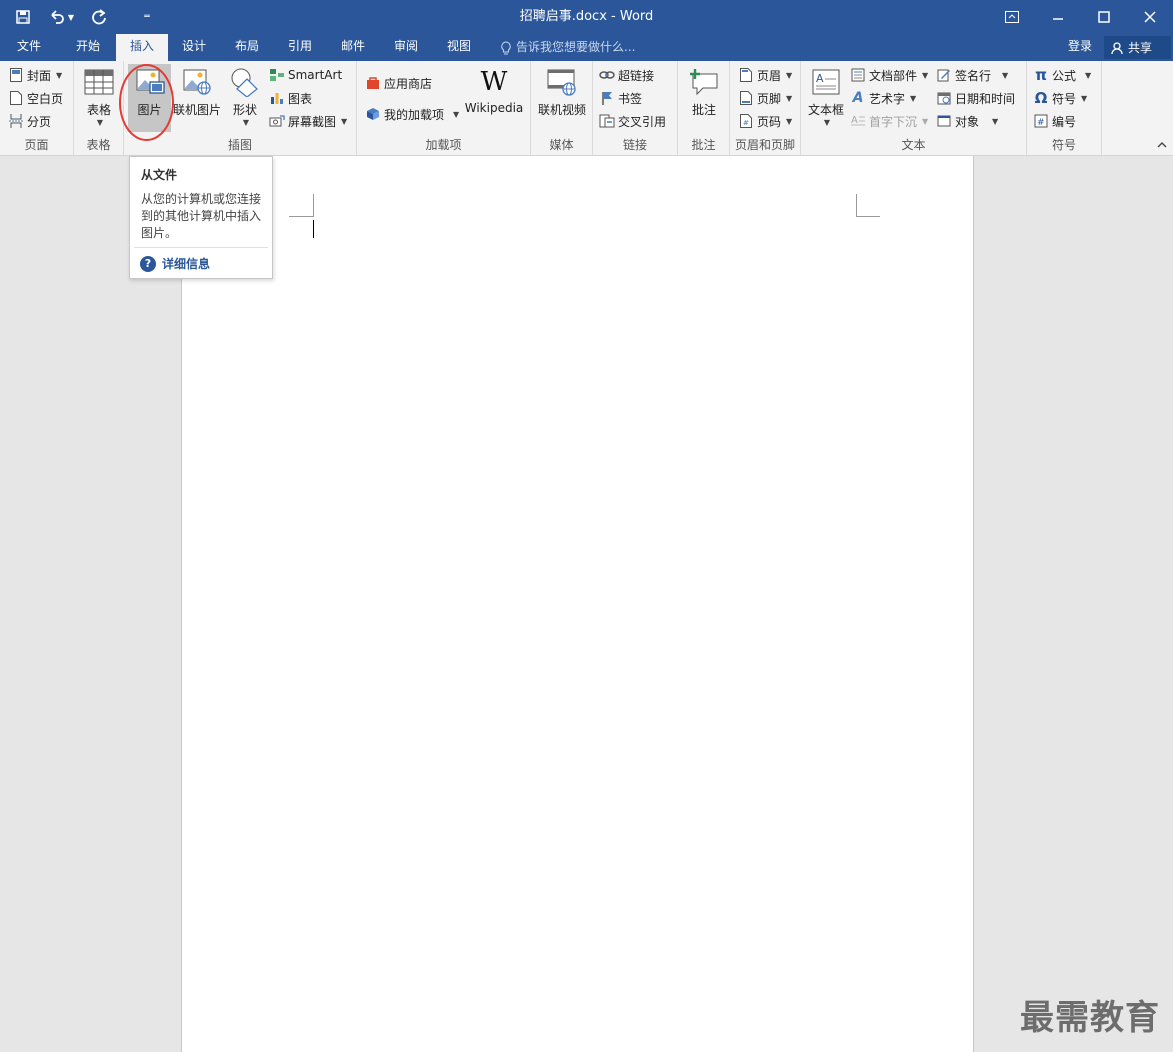 The width and height of the screenshot is (1173, 1052). What do you see at coordinates (858, 75) in the screenshot?
I see `quick-parts-icon` at bounding box center [858, 75].